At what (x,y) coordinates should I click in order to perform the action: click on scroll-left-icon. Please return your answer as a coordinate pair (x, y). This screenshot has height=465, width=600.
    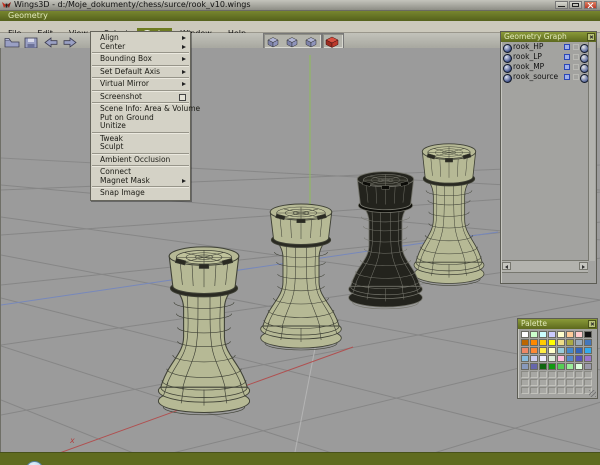
    Looking at the image, I should click on (506, 266).